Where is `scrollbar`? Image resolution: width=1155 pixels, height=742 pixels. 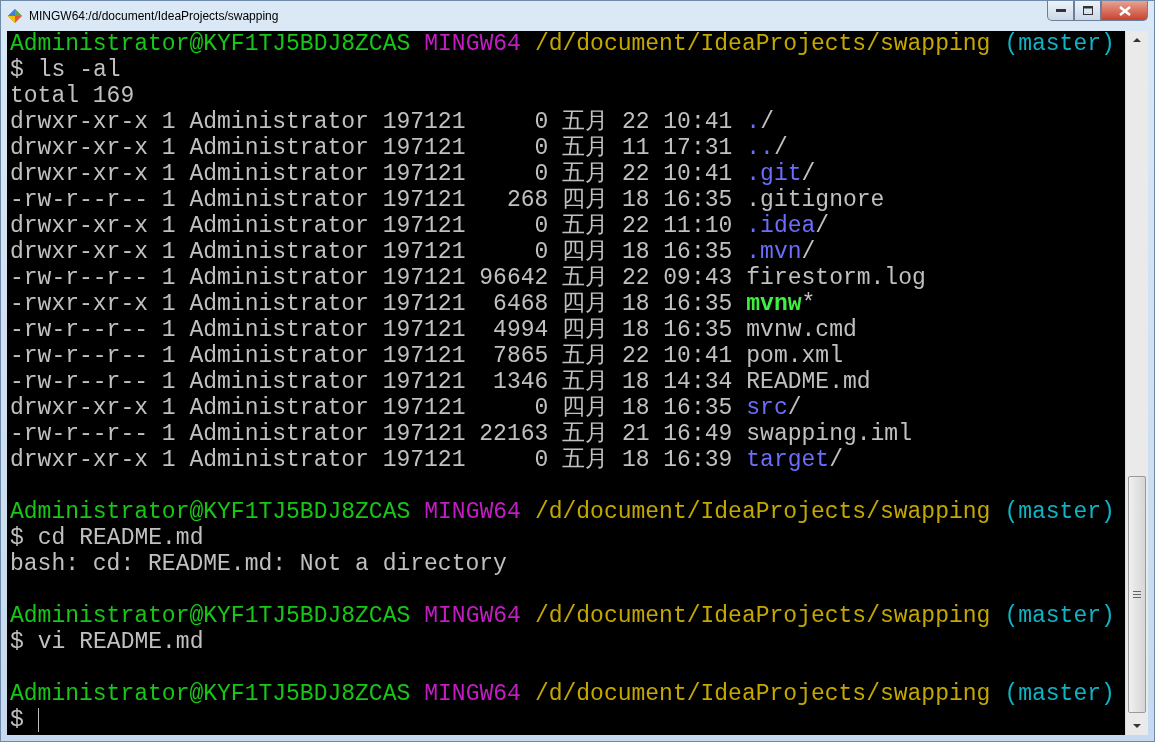 scrollbar is located at coordinates (1136, 383).